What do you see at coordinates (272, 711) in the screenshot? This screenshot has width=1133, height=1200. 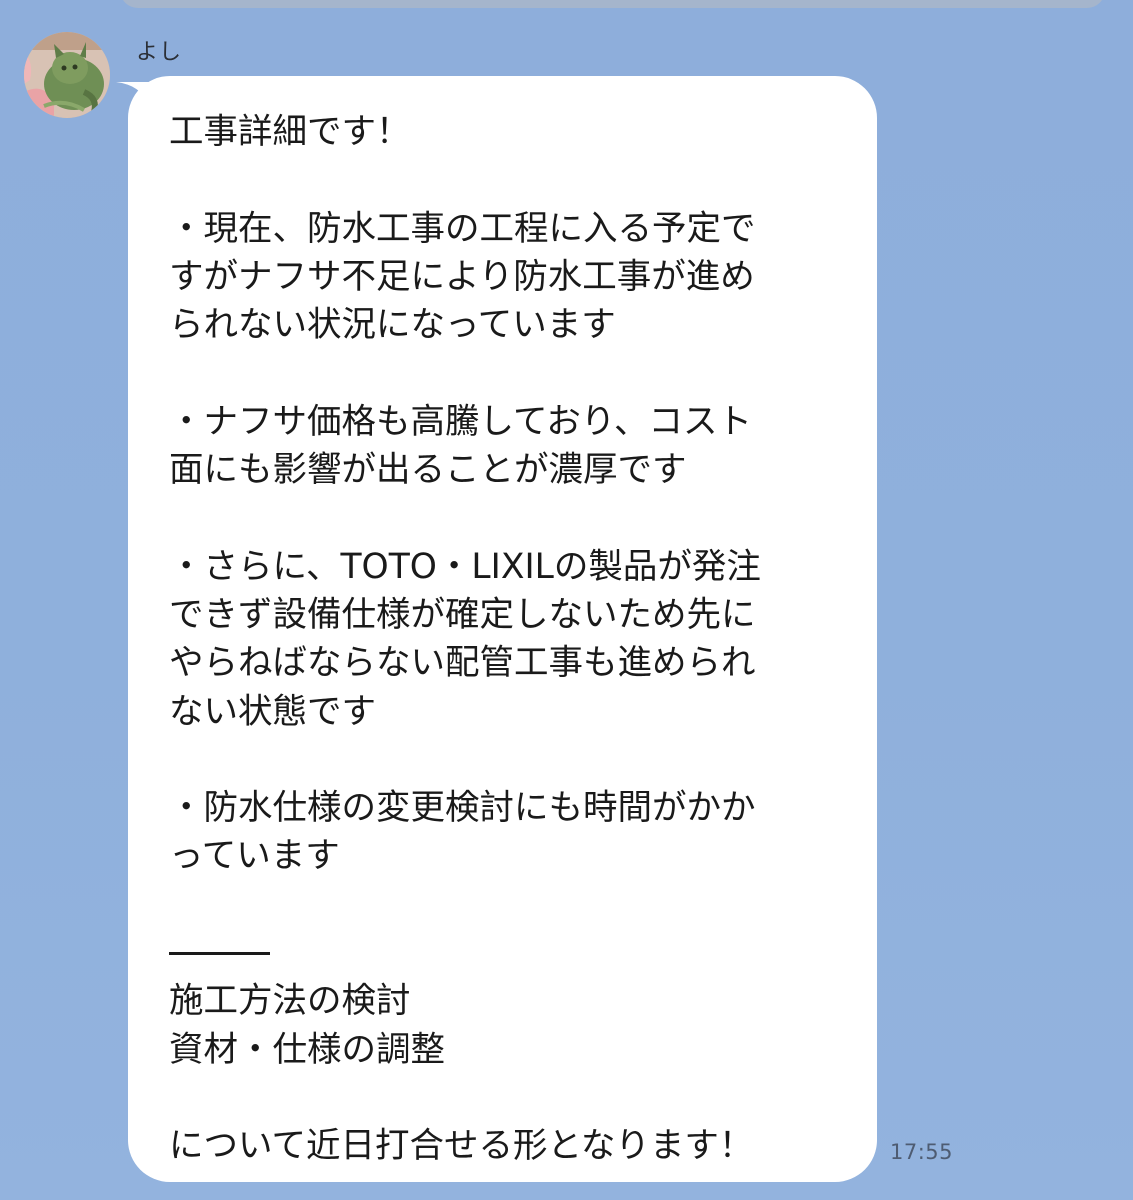 I see `message-line: ない状態です` at bounding box center [272, 711].